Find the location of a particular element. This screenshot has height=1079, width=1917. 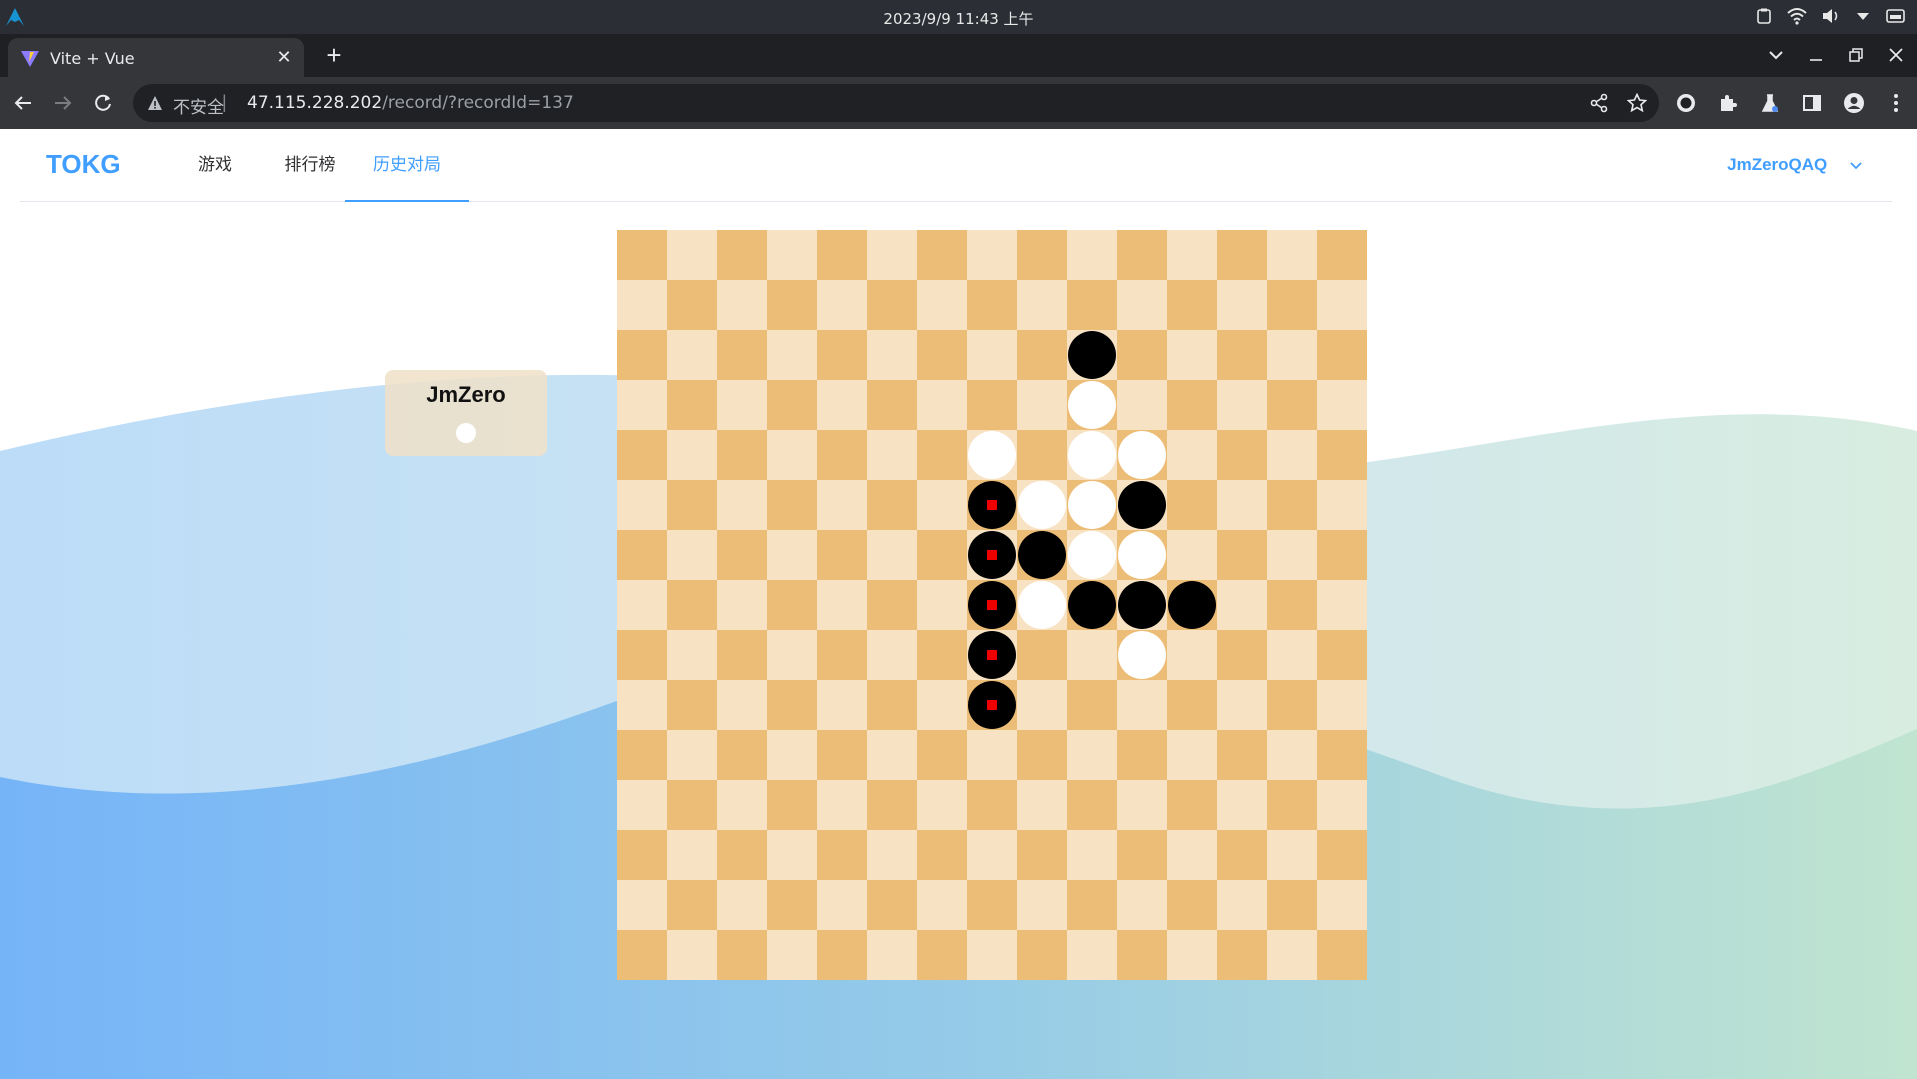

close-window-icon is located at coordinates (1896, 55).